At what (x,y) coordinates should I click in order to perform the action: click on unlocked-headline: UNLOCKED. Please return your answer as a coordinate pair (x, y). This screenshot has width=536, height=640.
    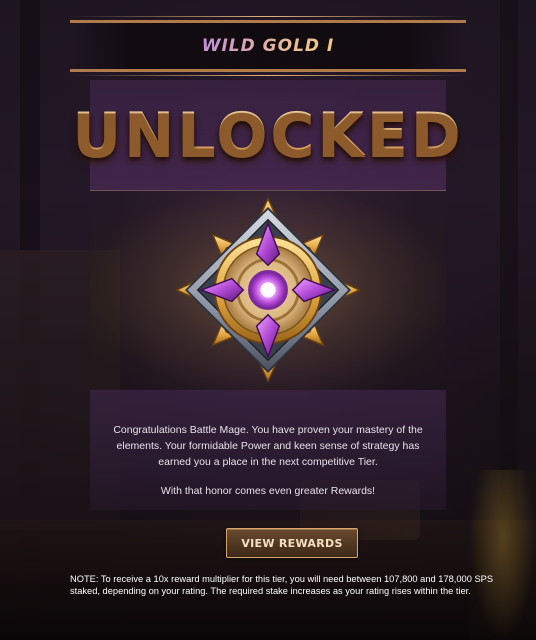
    Looking at the image, I should click on (268, 135).